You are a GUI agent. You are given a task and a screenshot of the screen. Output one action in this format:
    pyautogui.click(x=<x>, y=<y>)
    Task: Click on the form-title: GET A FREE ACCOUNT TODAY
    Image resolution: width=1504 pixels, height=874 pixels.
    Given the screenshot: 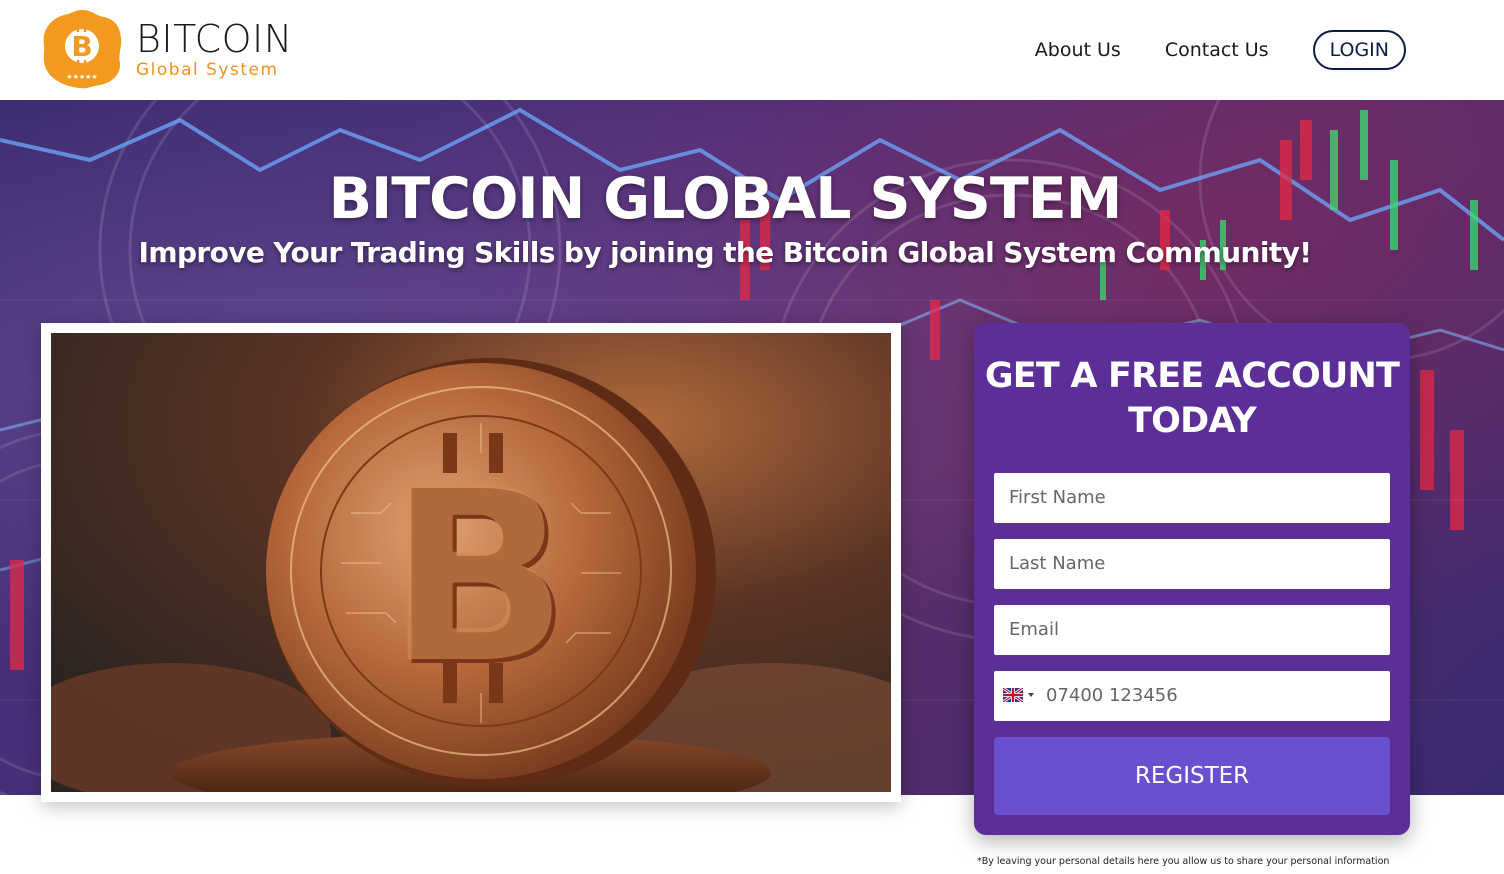 What is the action you would take?
    pyautogui.click(x=1192, y=399)
    